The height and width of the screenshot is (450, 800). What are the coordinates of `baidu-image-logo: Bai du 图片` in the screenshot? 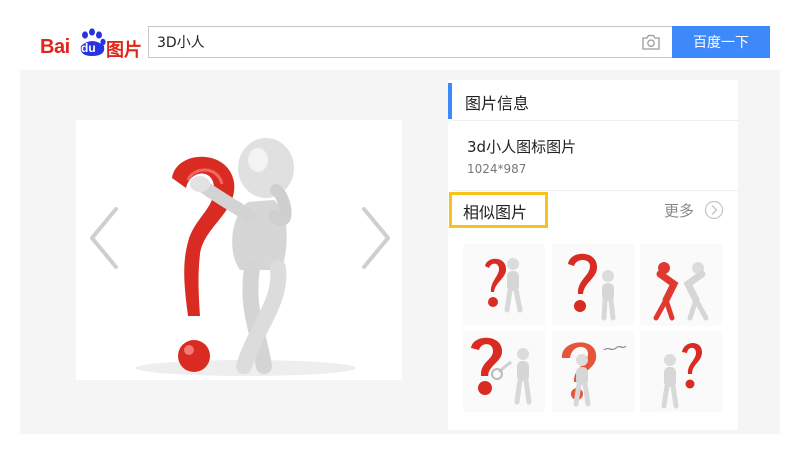 It's located at (92, 42).